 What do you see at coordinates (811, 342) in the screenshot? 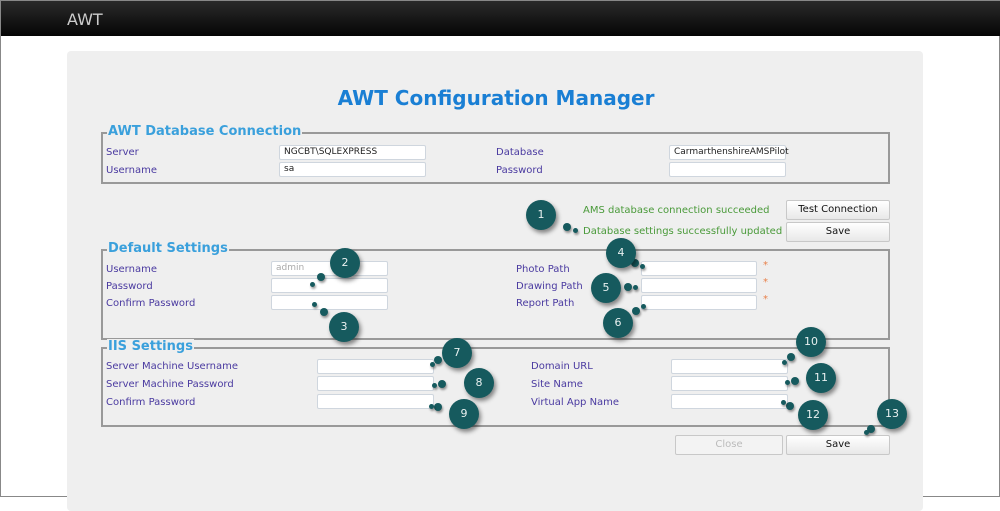
I see `callout-10: 10` at bounding box center [811, 342].